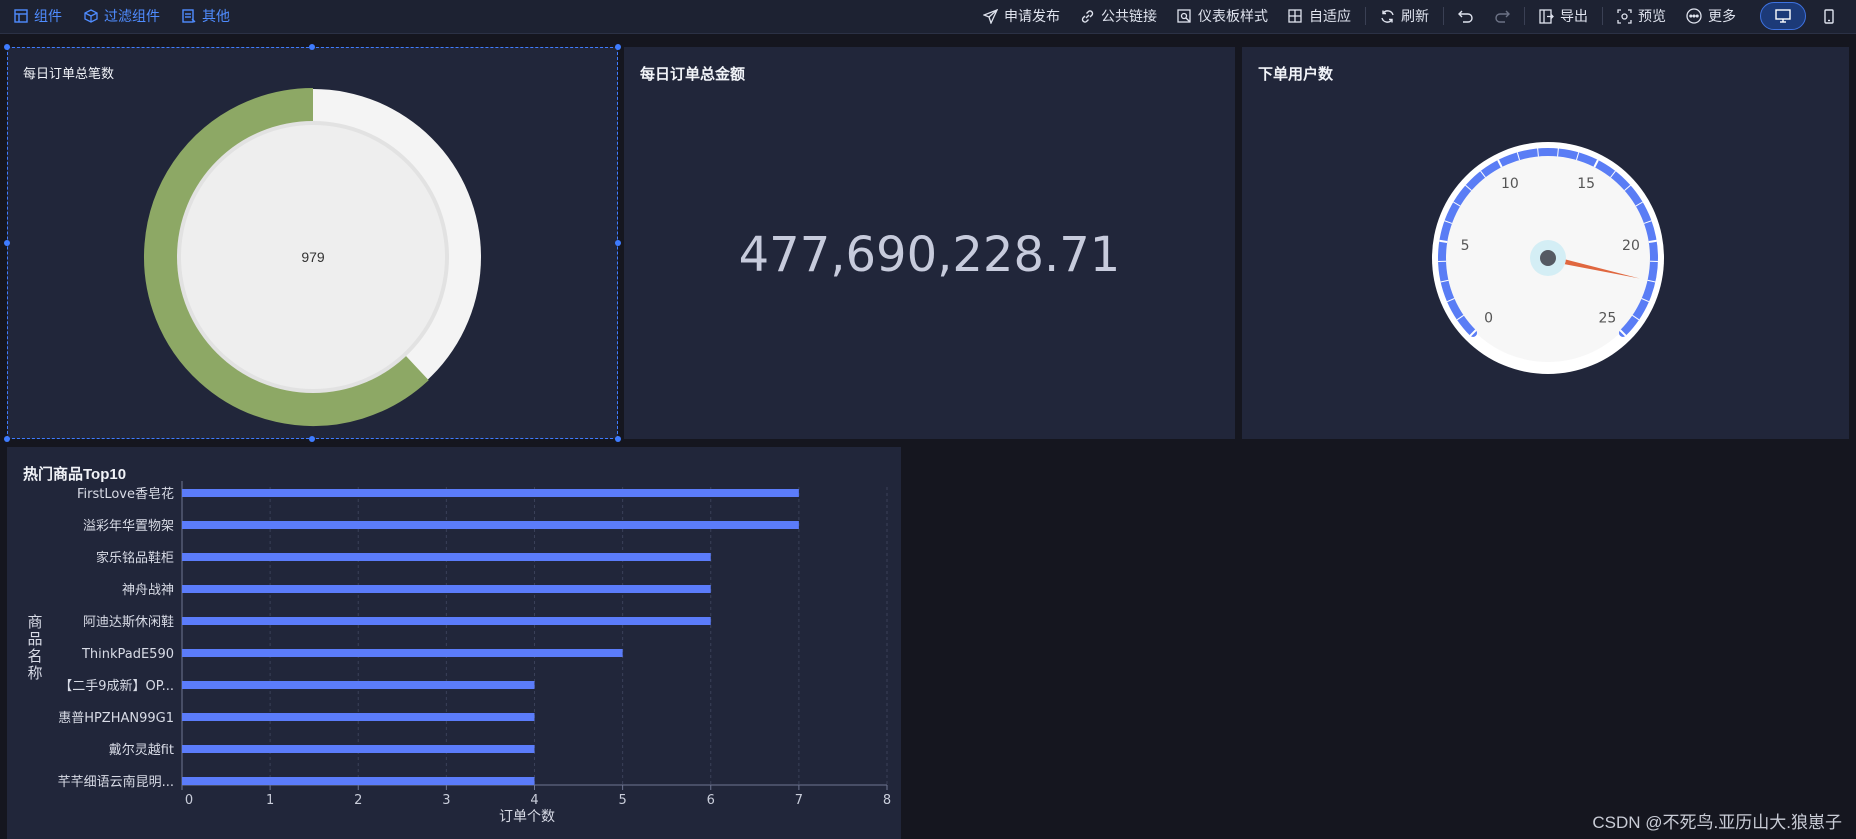  Describe the element at coordinates (990, 16) in the screenshot. I see `send-icon` at that location.